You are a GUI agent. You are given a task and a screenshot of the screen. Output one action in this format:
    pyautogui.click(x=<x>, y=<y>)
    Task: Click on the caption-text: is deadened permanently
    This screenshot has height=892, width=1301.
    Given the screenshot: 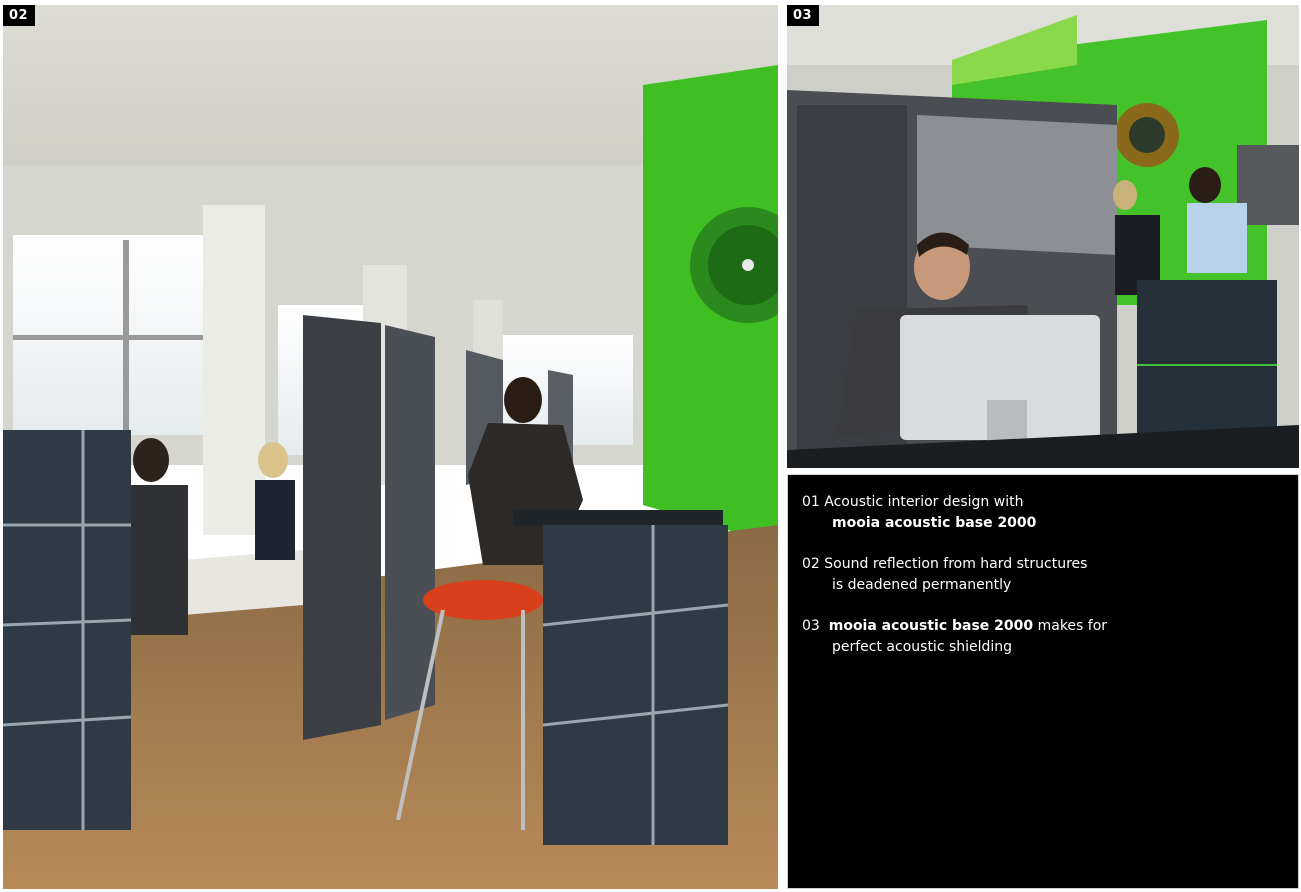 What is the action you would take?
    pyautogui.click(x=922, y=585)
    